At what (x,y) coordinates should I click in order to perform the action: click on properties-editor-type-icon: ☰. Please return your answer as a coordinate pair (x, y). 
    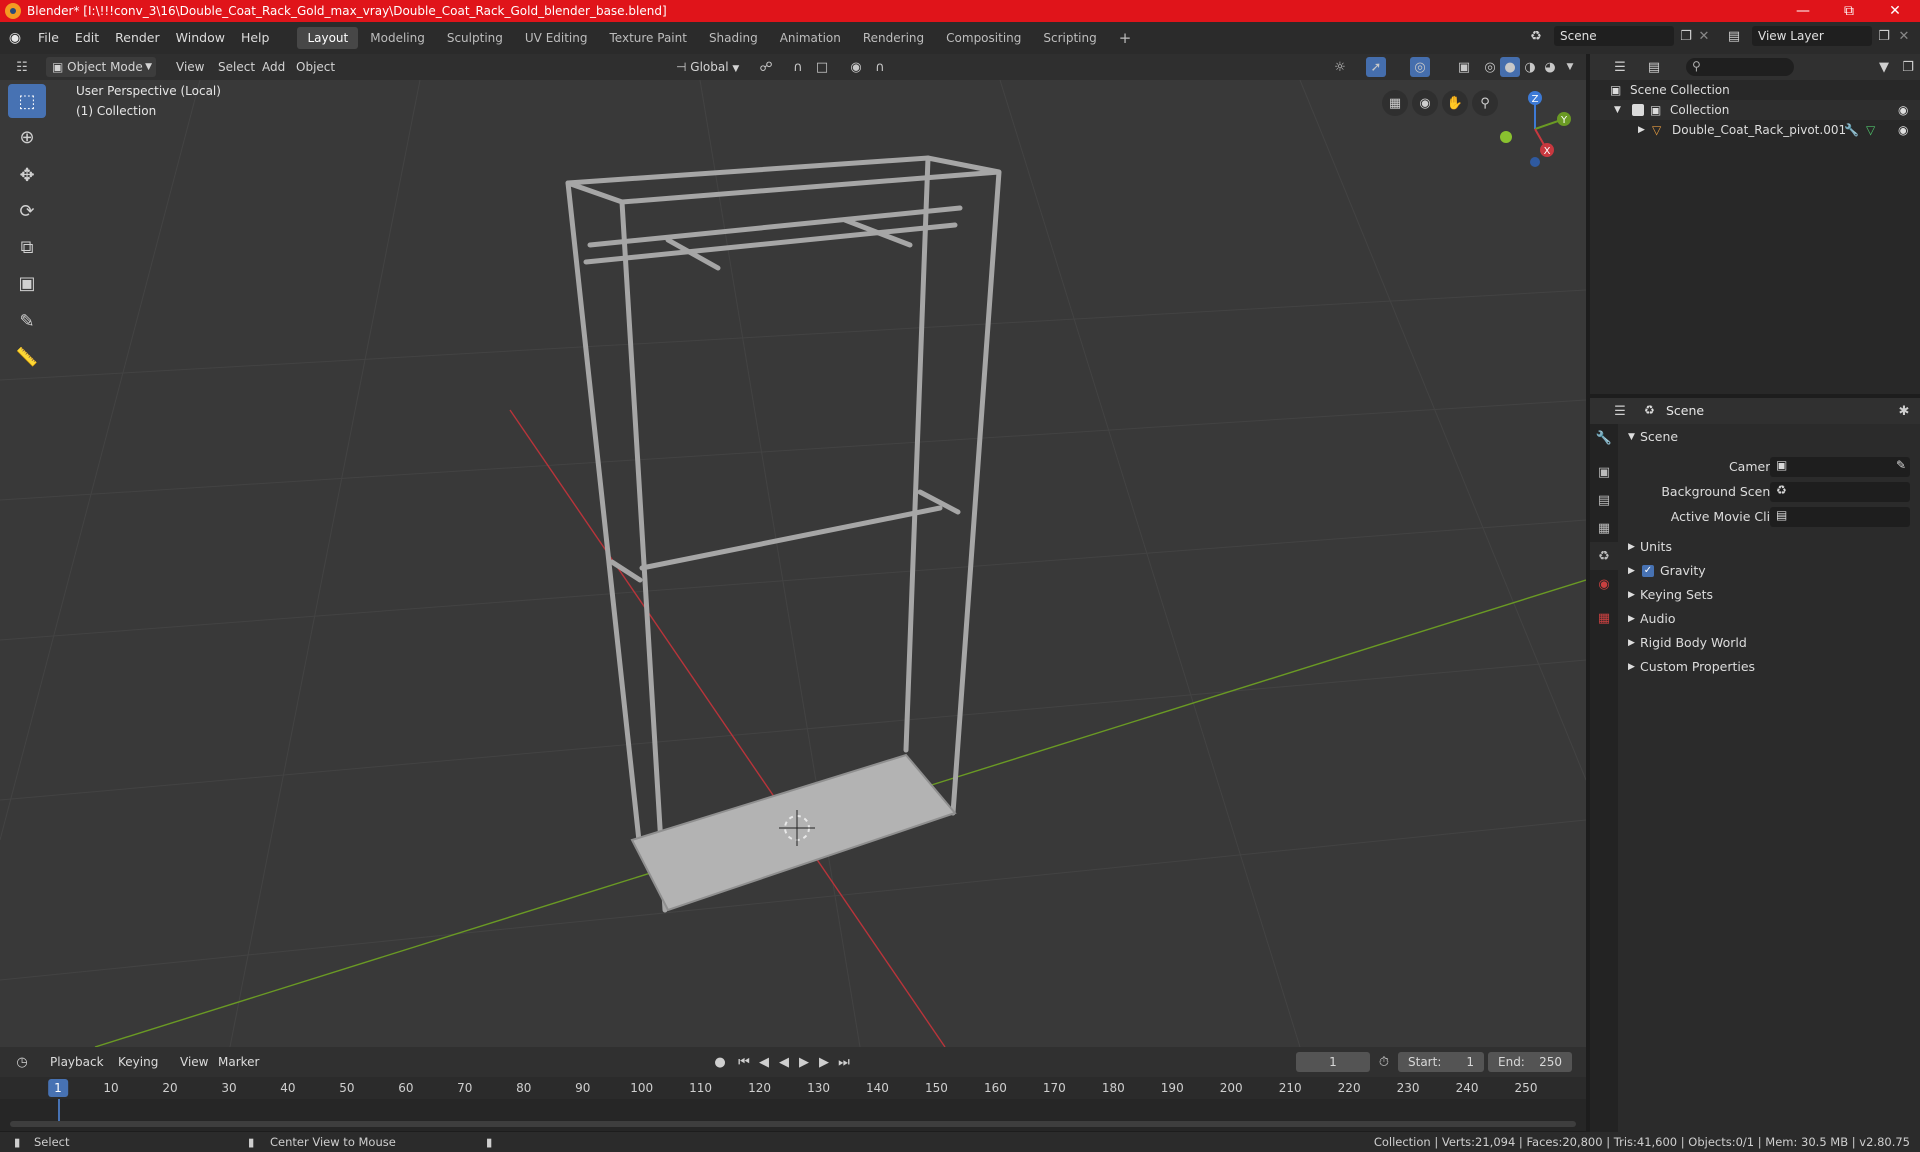
    Looking at the image, I should click on (1620, 411).